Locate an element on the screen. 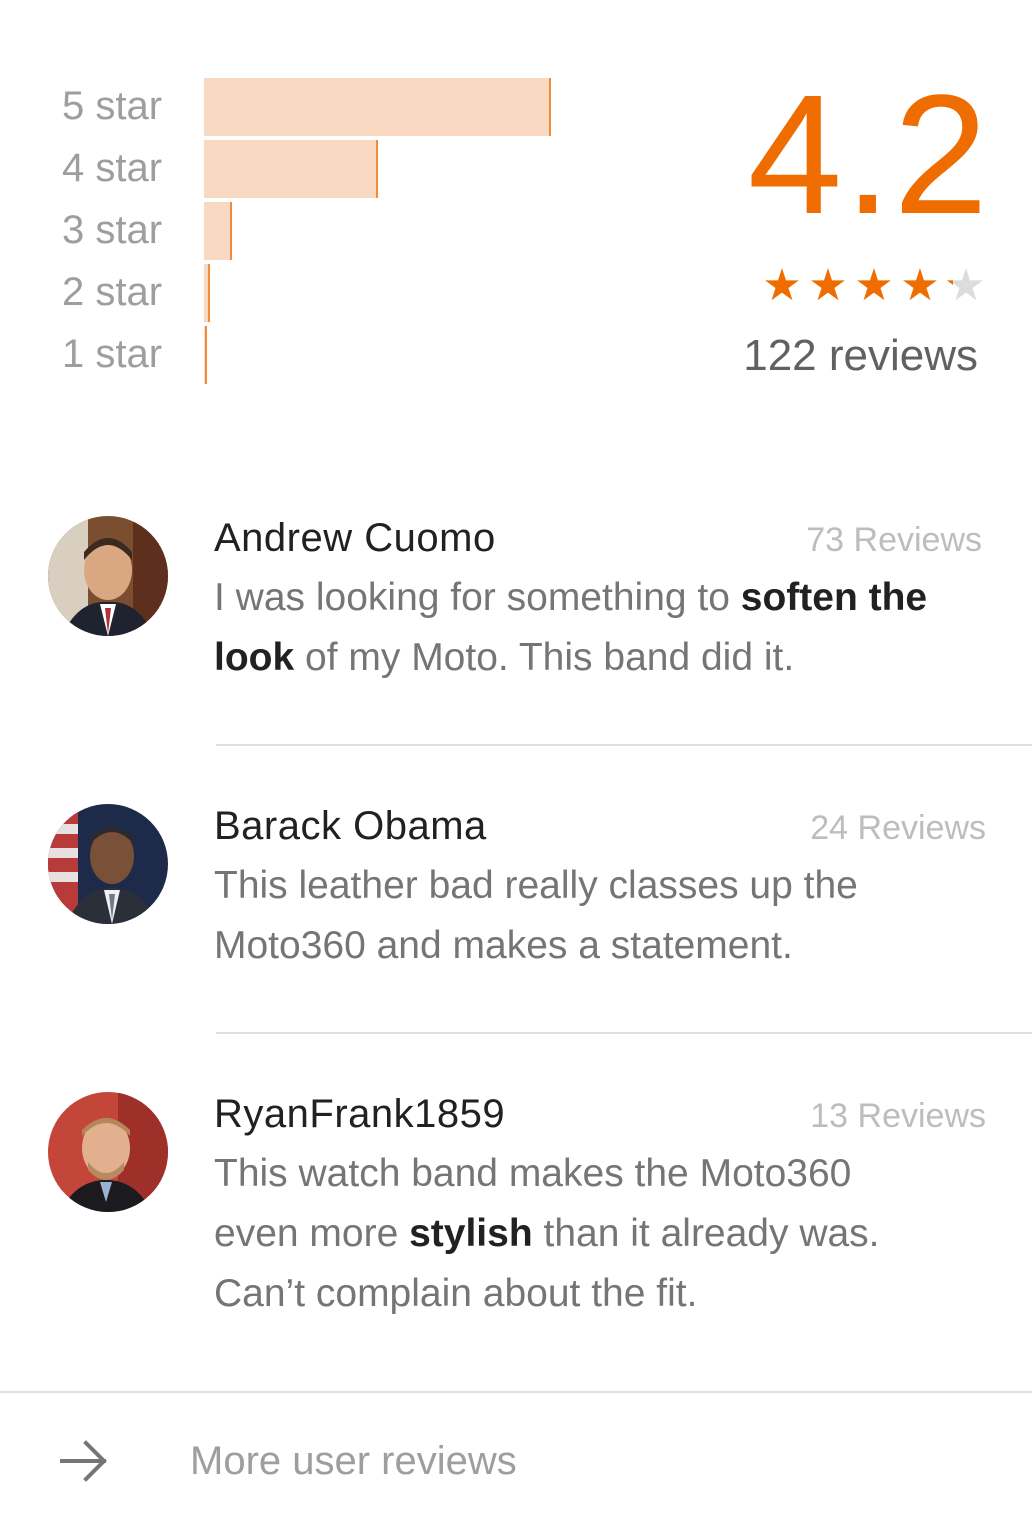 The image size is (1032, 1536). reviewer-name: Andrew Cuomo is located at coordinates (355, 538).